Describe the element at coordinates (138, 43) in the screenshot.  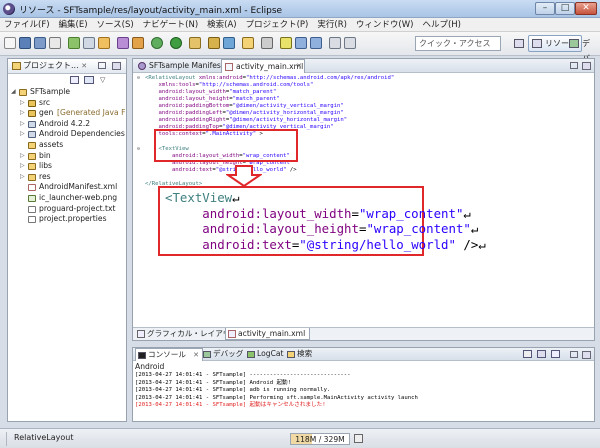
I see `new-xml-icon` at that location.